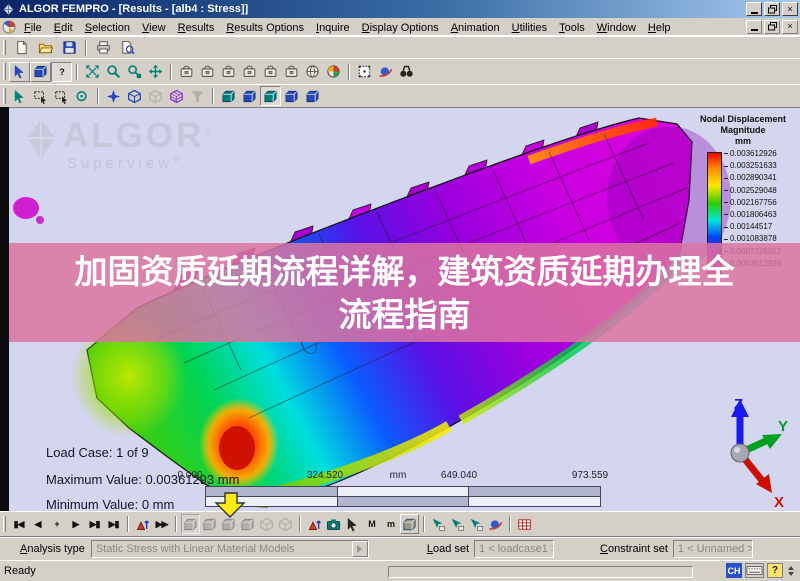 The width and height of the screenshot is (800, 581). What do you see at coordinates (270, 72) in the screenshot?
I see `view-left-button` at bounding box center [270, 72].